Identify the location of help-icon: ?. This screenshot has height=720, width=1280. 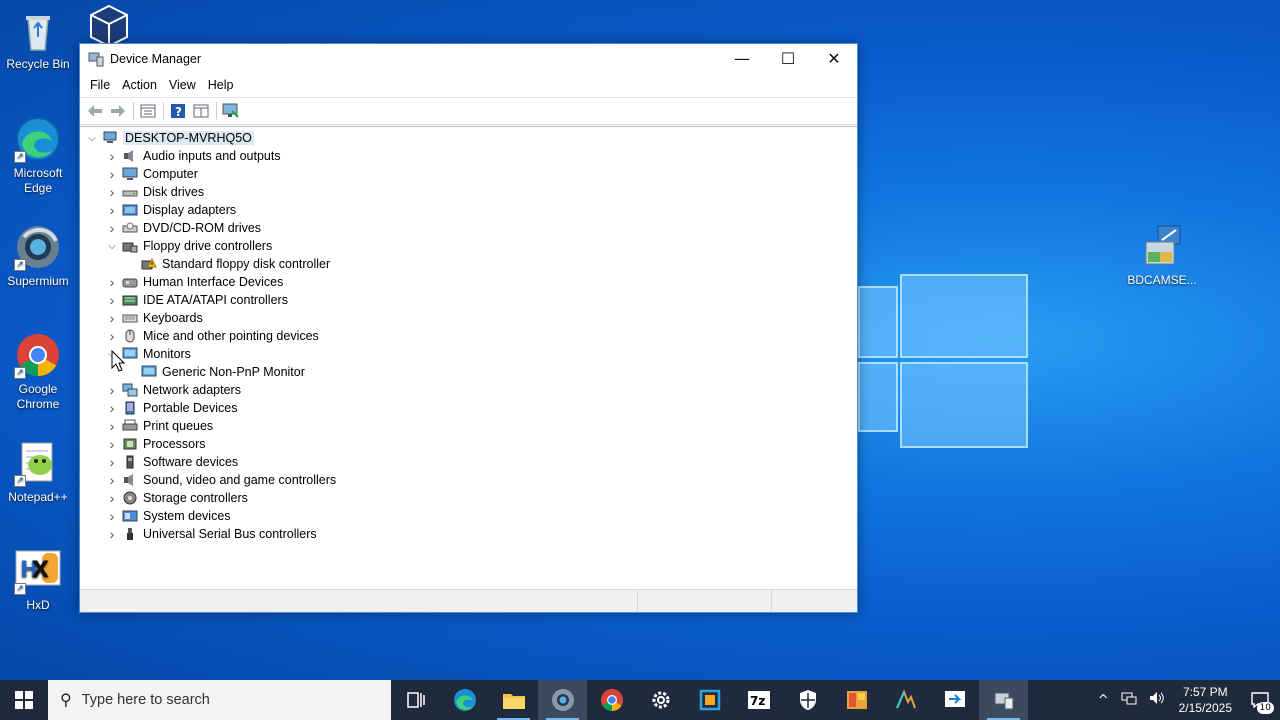
(178, 111).